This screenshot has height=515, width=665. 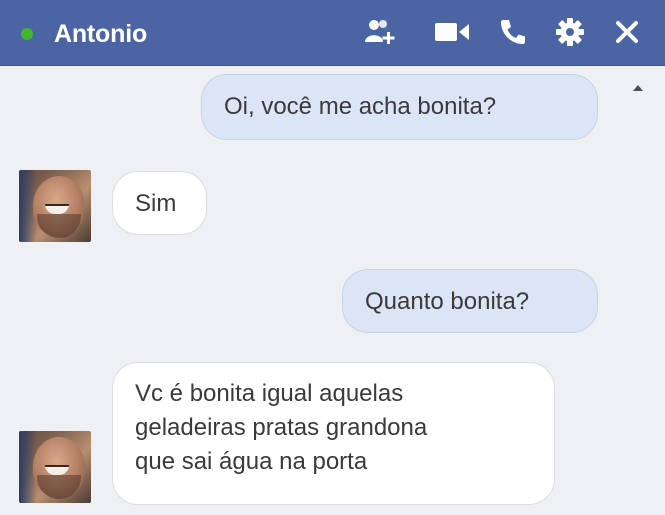 What do you see at coordinates (332, 33) in the screenshot?
I see `chat-header: Antonio` at bounding box center [332, 33].